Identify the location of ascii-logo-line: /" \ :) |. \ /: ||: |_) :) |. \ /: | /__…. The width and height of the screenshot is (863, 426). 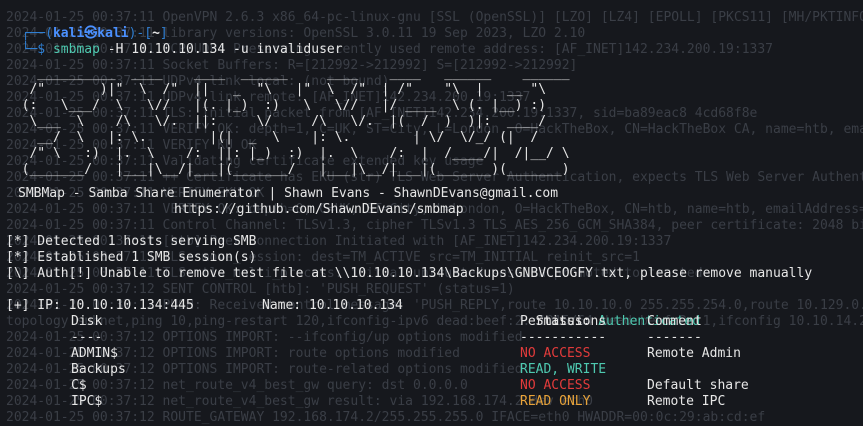
(303, 153).